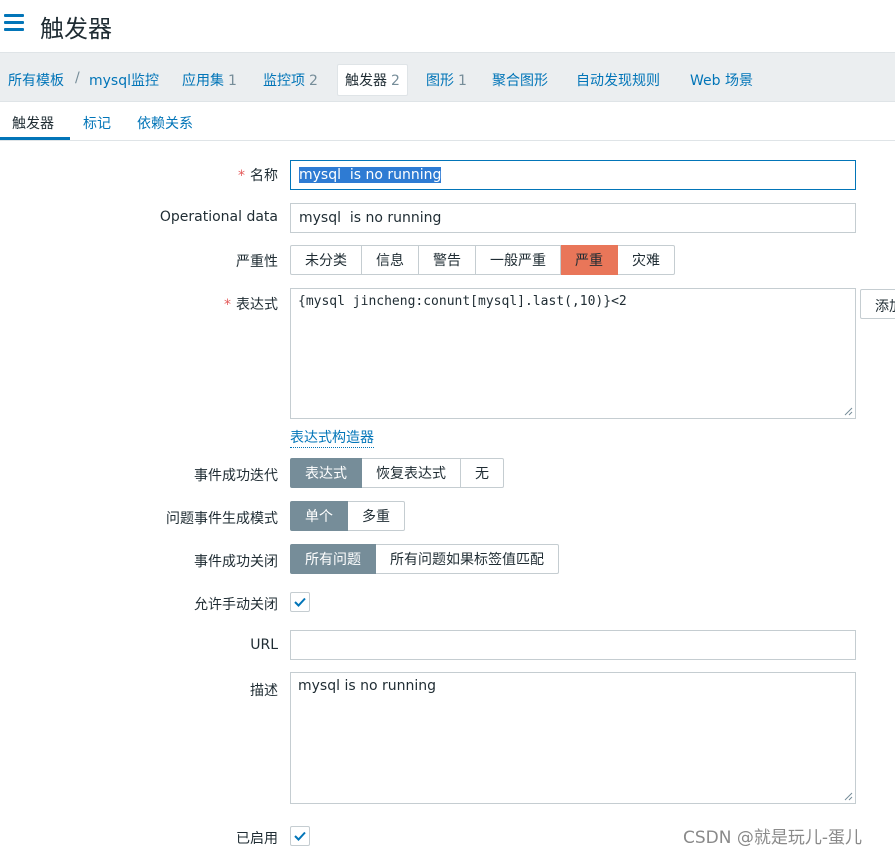  I want to click on url-label: URL, so click(264, 645).